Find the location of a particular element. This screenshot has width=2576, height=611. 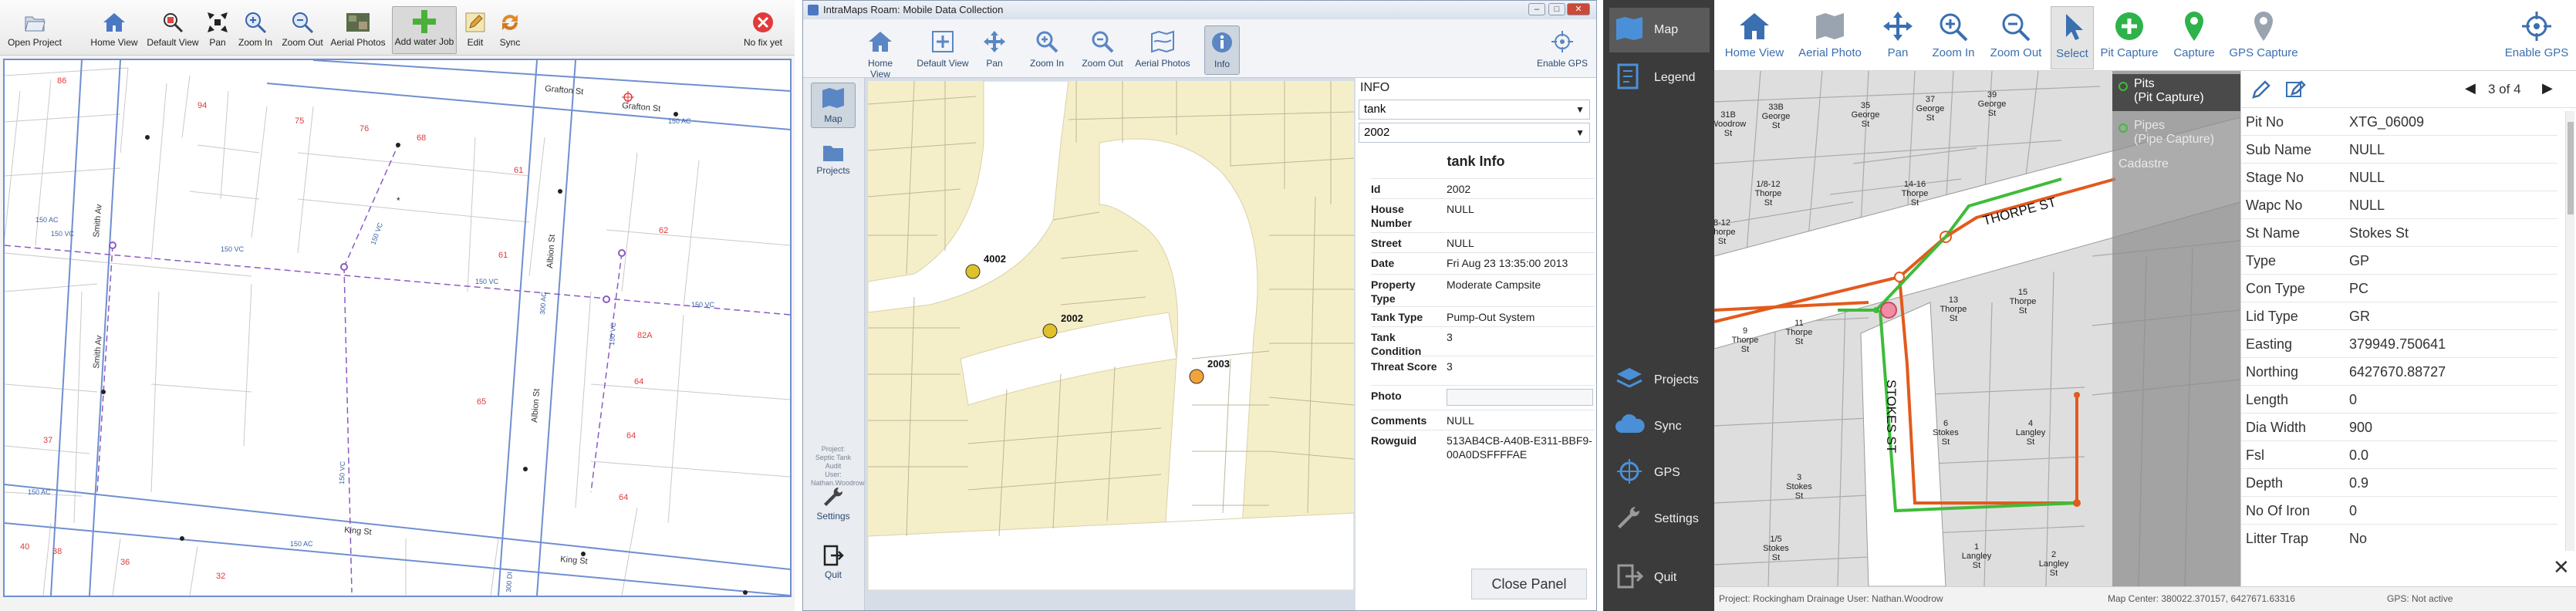

attribute-value: 379949.750641 is located at coordinates (2397, 344).